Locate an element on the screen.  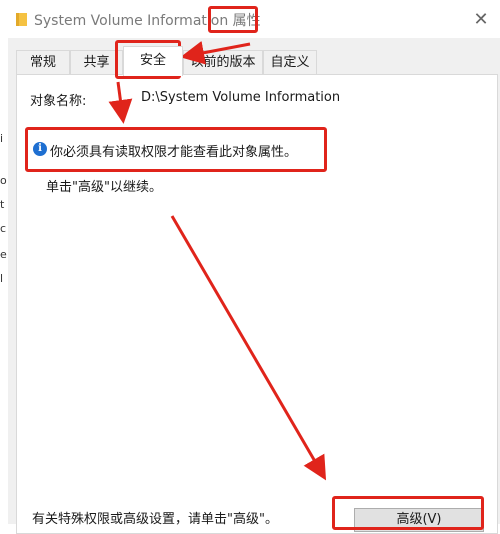
permission-message: 你必须具有读取权限才能查看此对象属性。 is located at coordinates (174, 152).